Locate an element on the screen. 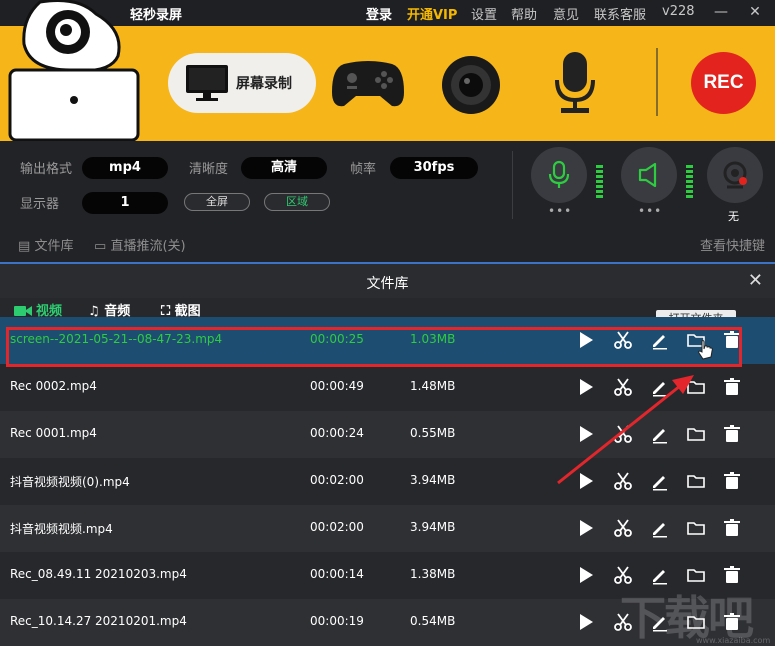 Image resolution: width=775 pixels, height=646 pixels. display-label: 显示器 is located at coordinates (40, 204).